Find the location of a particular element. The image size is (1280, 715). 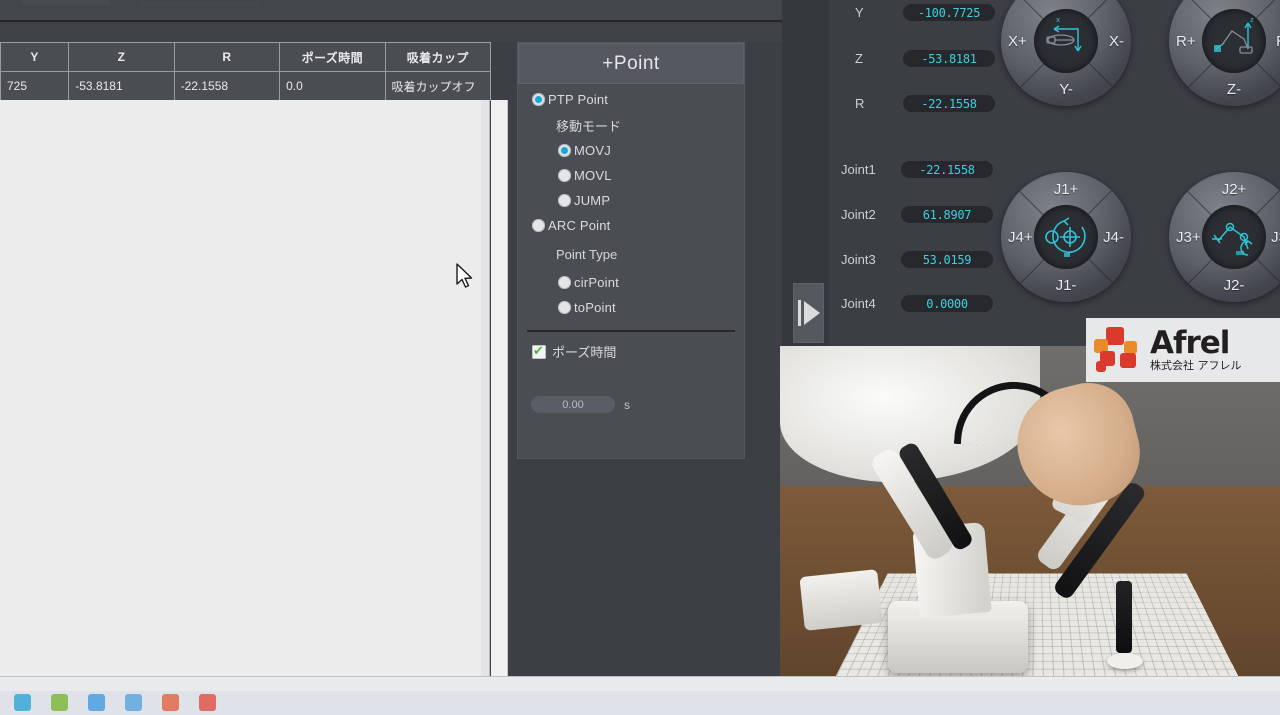

xy-dial-hub-icon: x is located at coordinates (1066, 41).